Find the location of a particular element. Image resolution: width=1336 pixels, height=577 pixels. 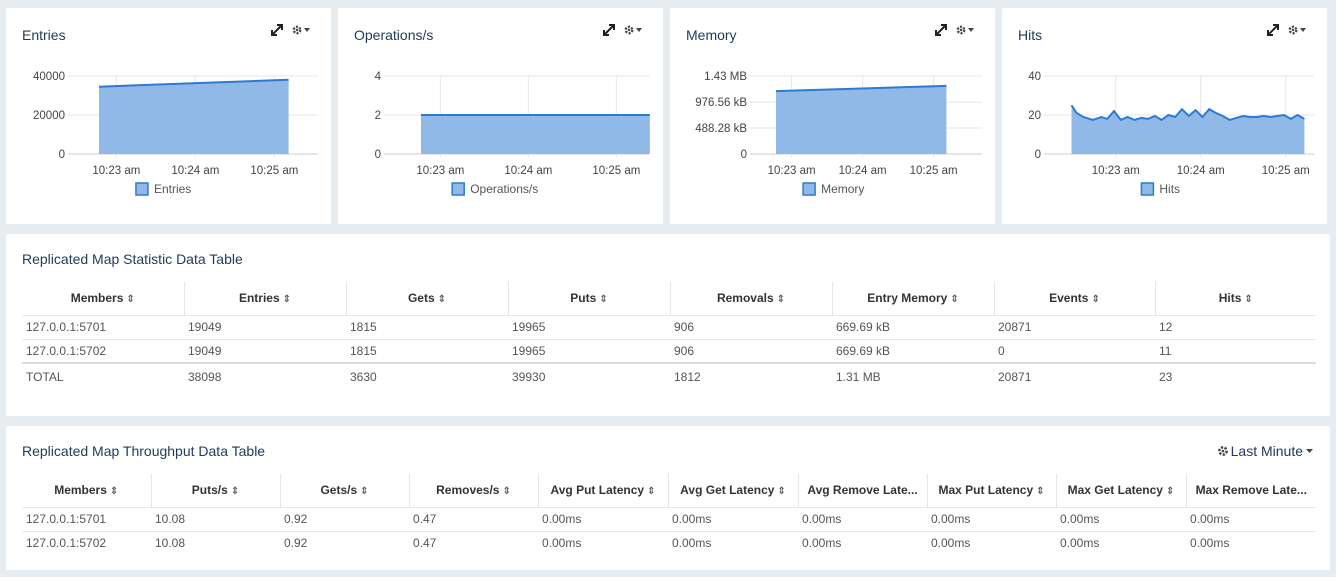

y-tick-label: 976.56 kB is located at coordinates (721, 103).